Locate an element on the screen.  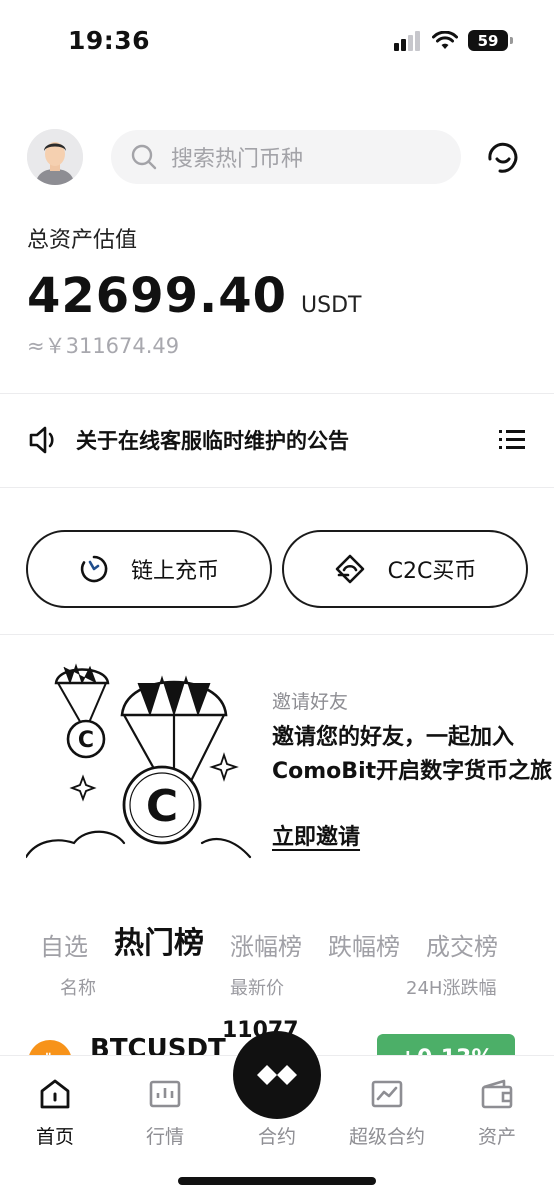
battery-icon: 59 is located at coordinates (490, 40).